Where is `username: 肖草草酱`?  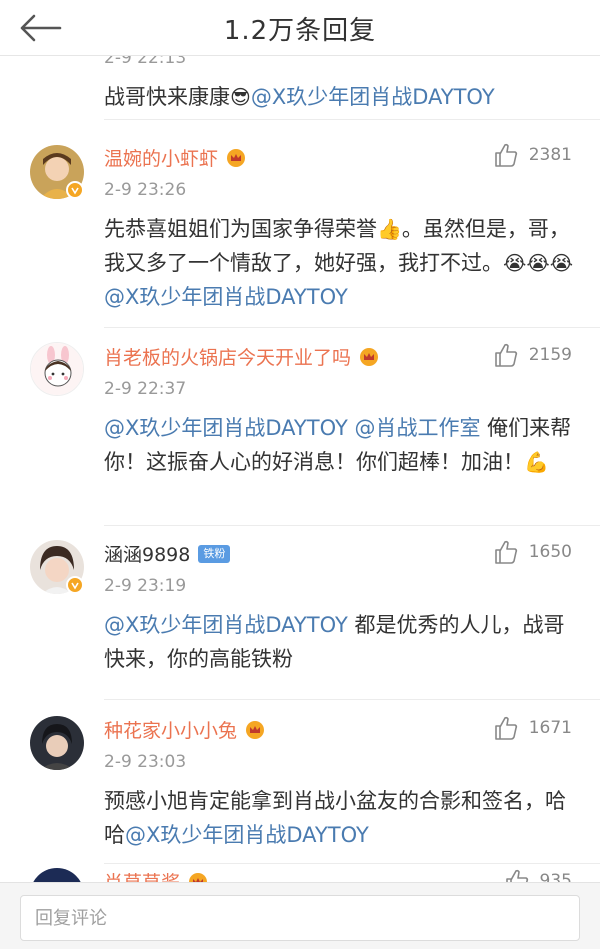
username: 肖草草酱 is located at coordinates (156, 875).